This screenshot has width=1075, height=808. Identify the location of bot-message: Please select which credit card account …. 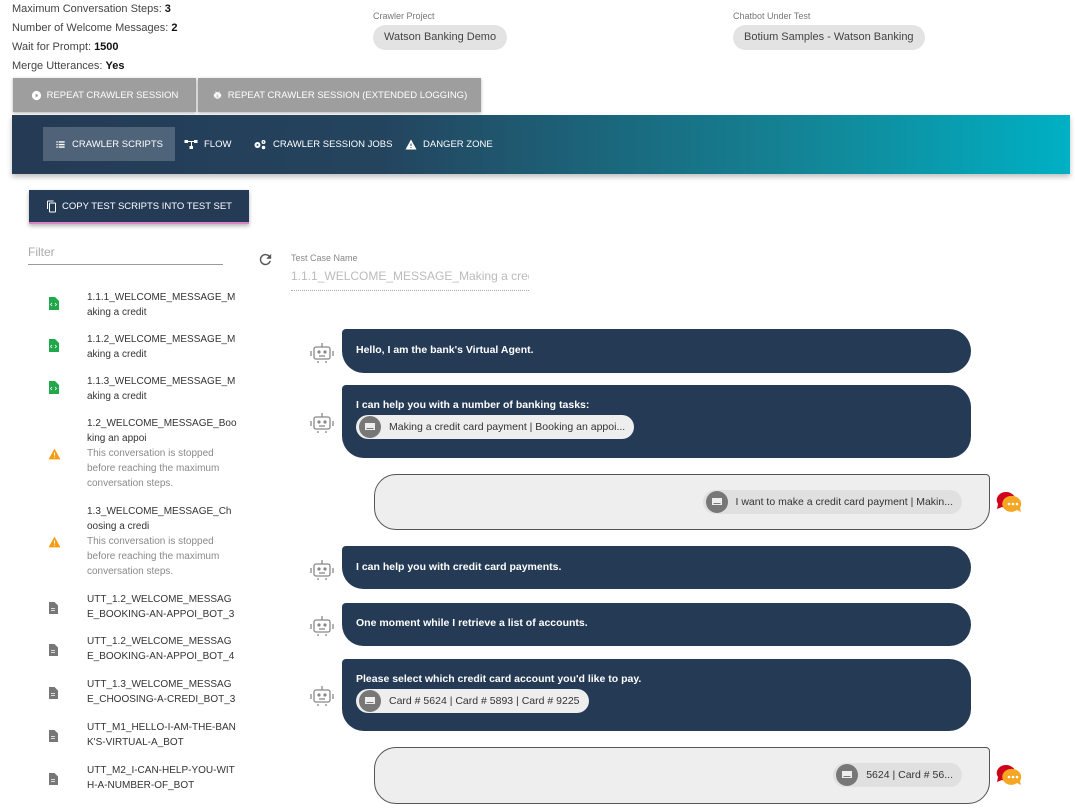
(656, 695).